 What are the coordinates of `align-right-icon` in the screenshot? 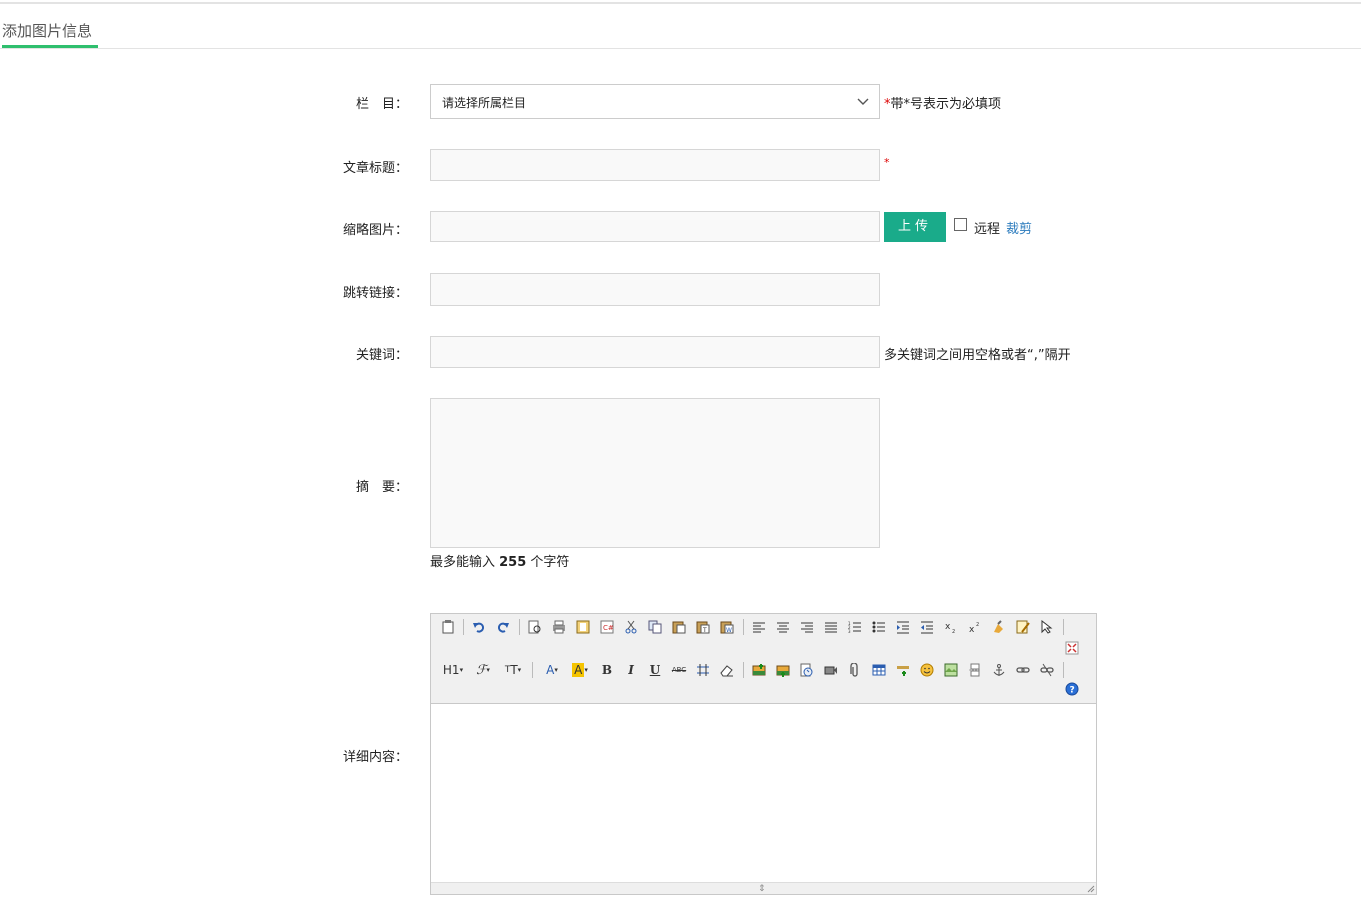 It's located at (807, 627).